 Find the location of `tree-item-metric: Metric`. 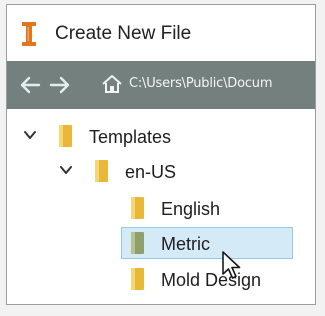

tree-item-metric: Metric is located at coordinates (207, 243).